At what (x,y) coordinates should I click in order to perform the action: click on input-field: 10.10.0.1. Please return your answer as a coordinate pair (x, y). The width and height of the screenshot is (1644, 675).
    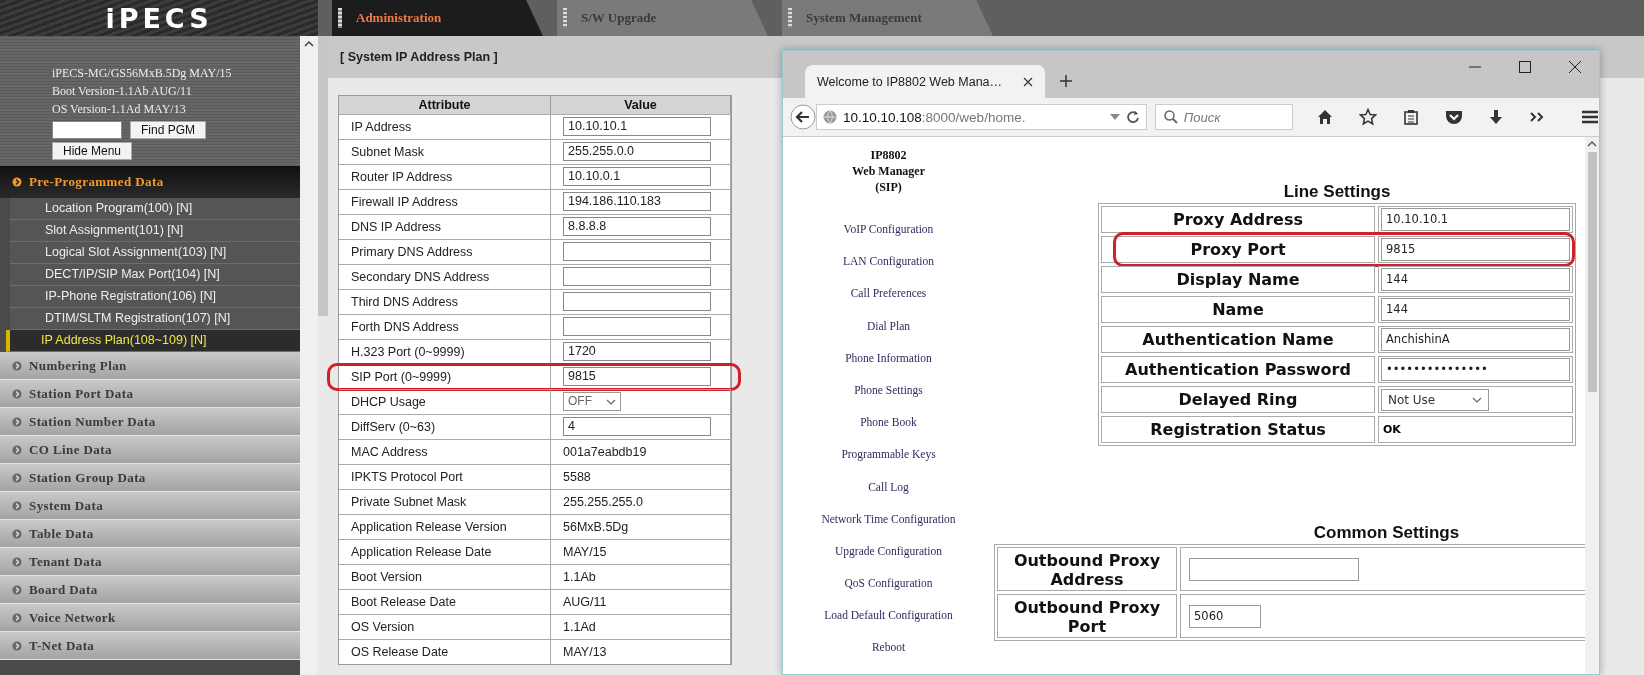
    Looking at the image, I should click on (637, 176).